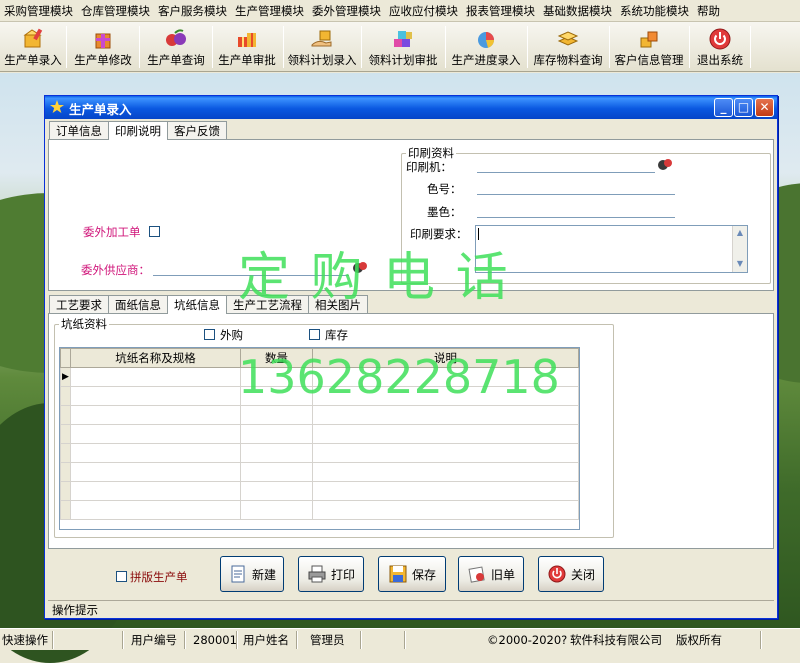  I want to click on col-notes: 说明, so click(445, 358).